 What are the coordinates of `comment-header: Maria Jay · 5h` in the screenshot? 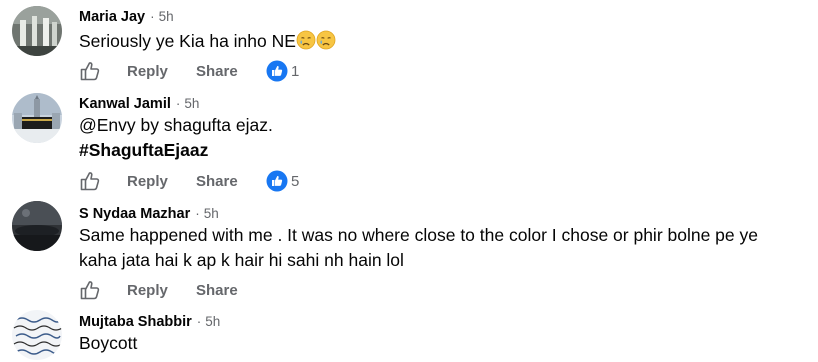 It's located at (126, 17).